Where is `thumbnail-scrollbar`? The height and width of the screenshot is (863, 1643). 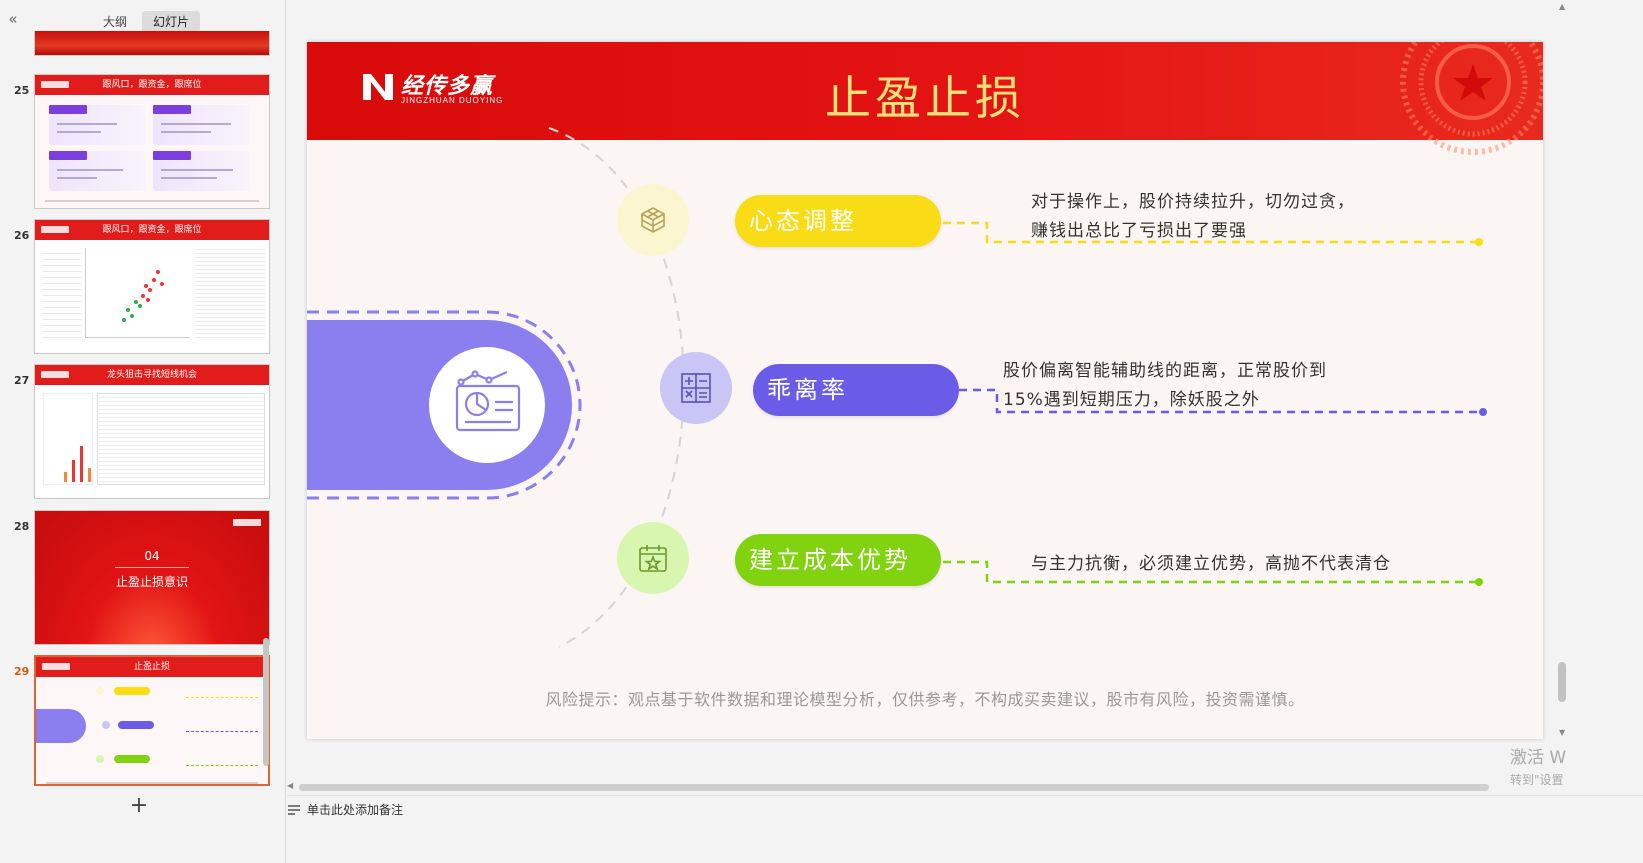 thumbnail-scrollbar is located at coordinates (266, 702).